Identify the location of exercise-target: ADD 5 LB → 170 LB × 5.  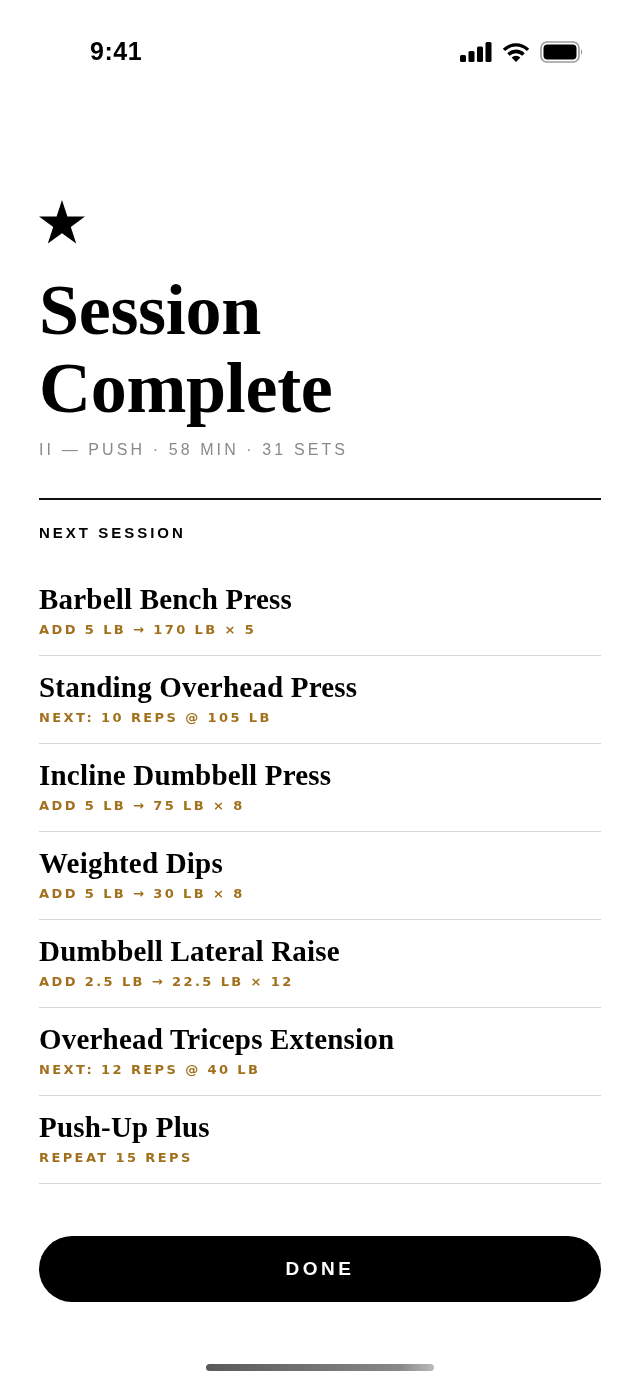
(148, 630).